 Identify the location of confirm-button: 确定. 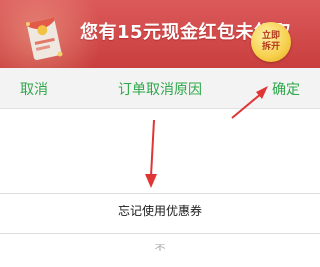
(286, 89).